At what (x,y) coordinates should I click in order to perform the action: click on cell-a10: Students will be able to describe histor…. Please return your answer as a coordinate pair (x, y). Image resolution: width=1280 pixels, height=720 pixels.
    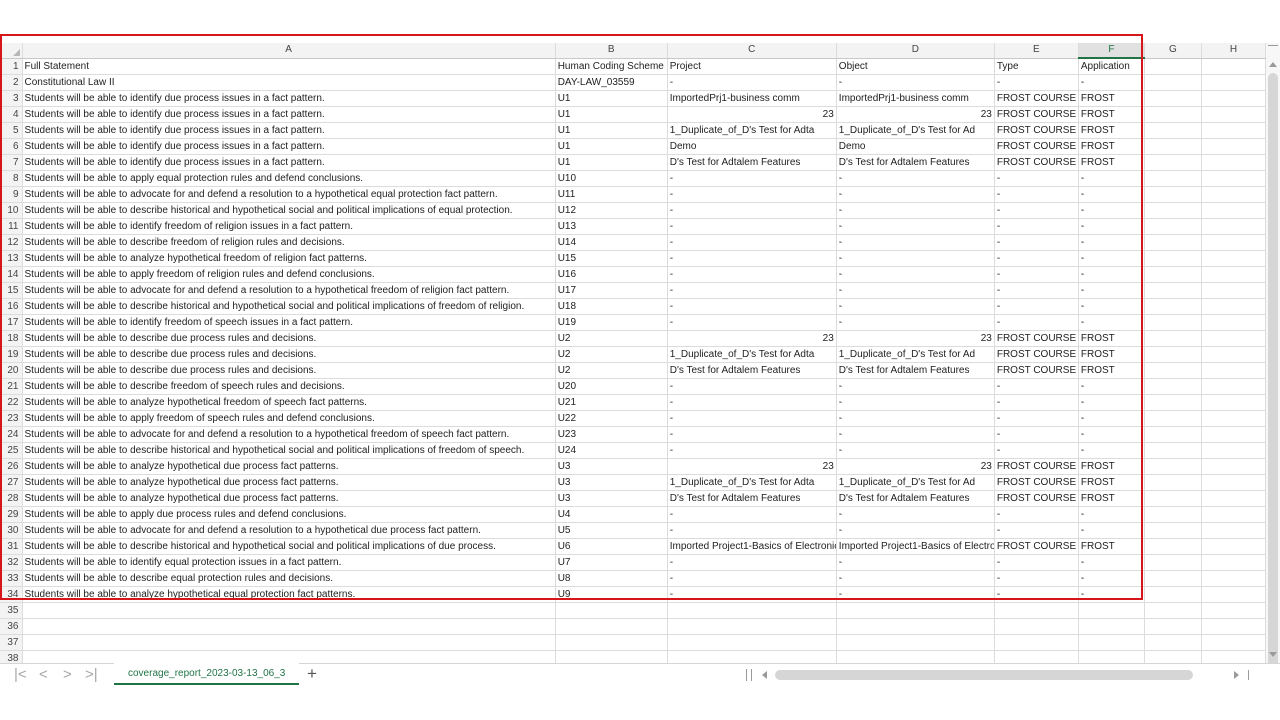
    Looking at the image, I should click on (289, 210).